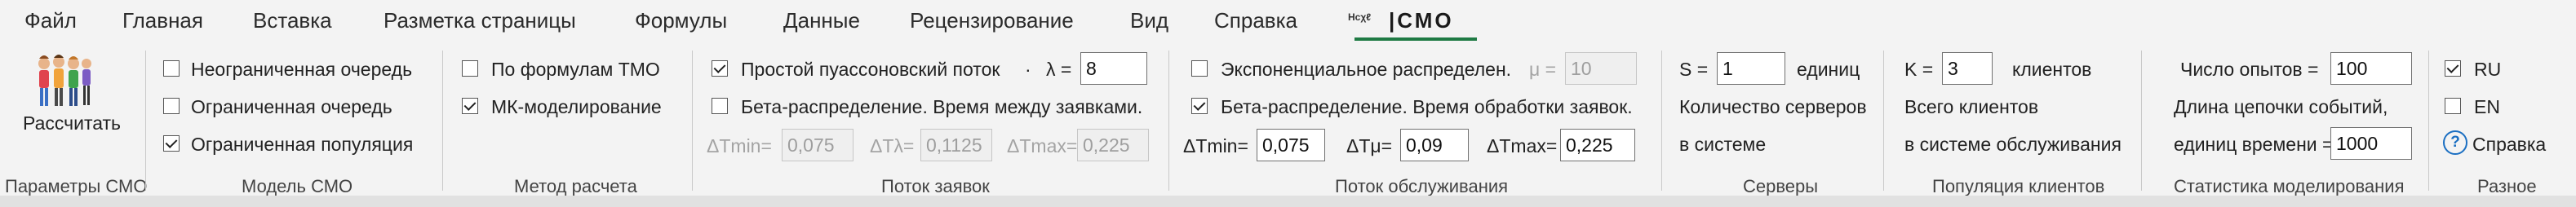 The width and height of the screenshot is (2576, 207). Describe the element at coordinates (2018, 186) in the screenshot. I see `group-label-population: Популяция клиентов` at that location.